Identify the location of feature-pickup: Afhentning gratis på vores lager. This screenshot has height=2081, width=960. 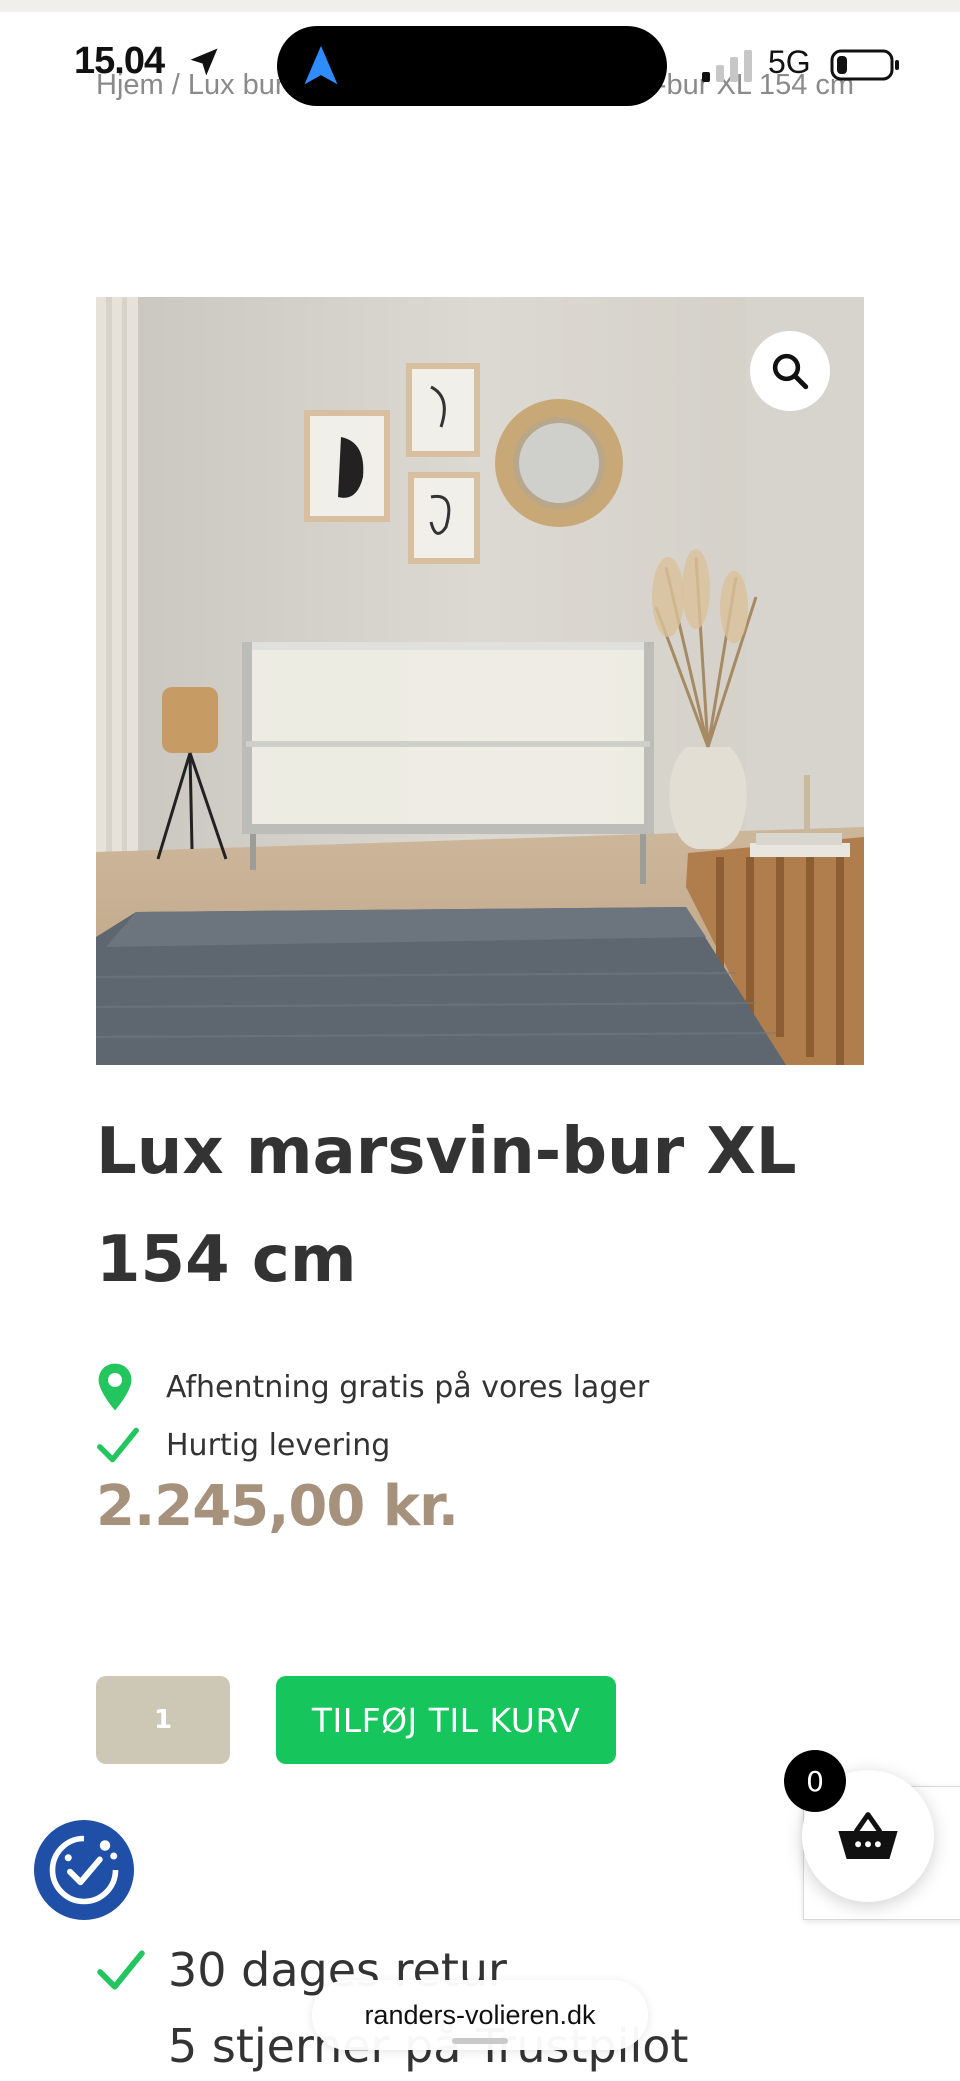
(372, 1387).